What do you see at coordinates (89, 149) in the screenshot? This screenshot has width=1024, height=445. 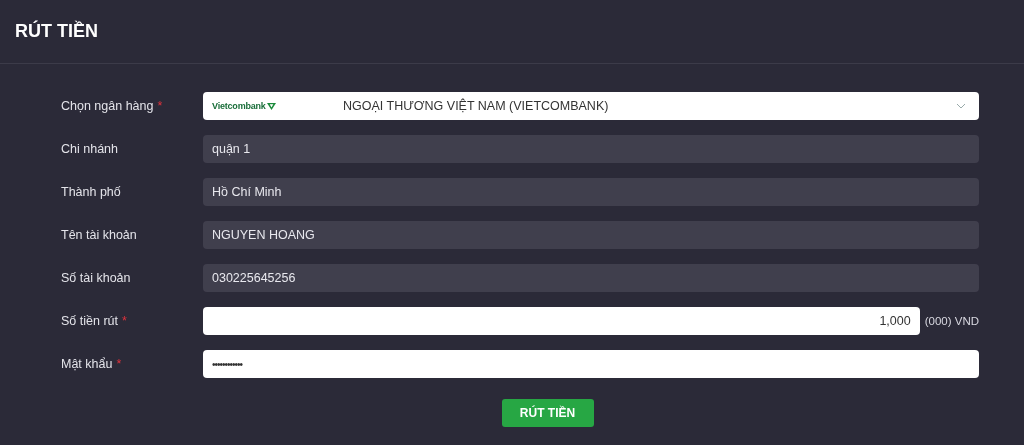 I see `field-label: Chi nhánh` at bounding box center [89, 149].